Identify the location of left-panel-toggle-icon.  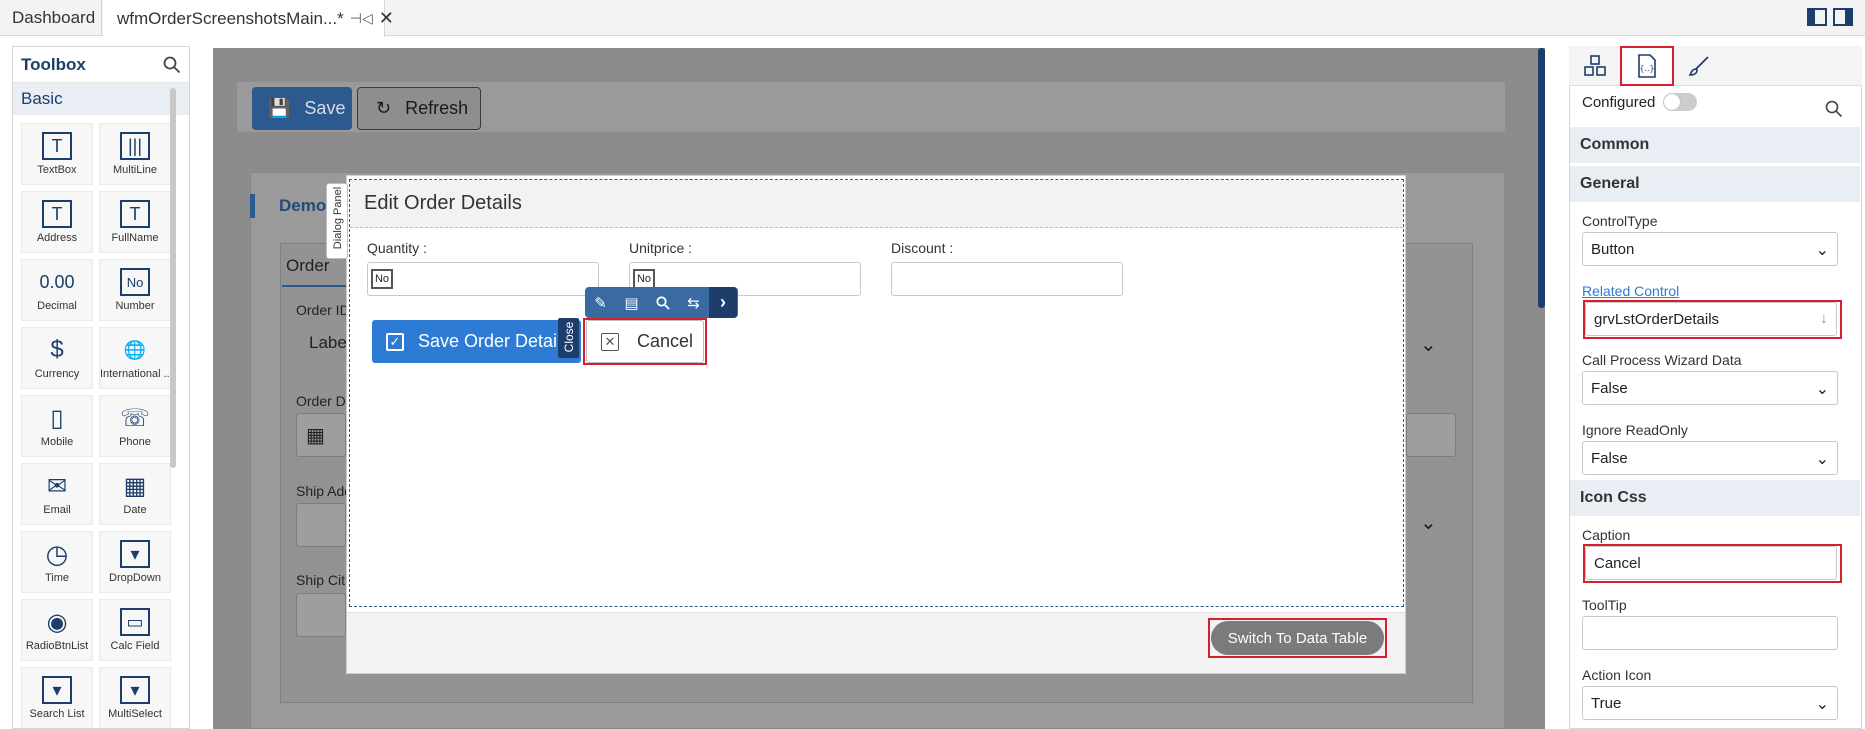
(1817, 17).